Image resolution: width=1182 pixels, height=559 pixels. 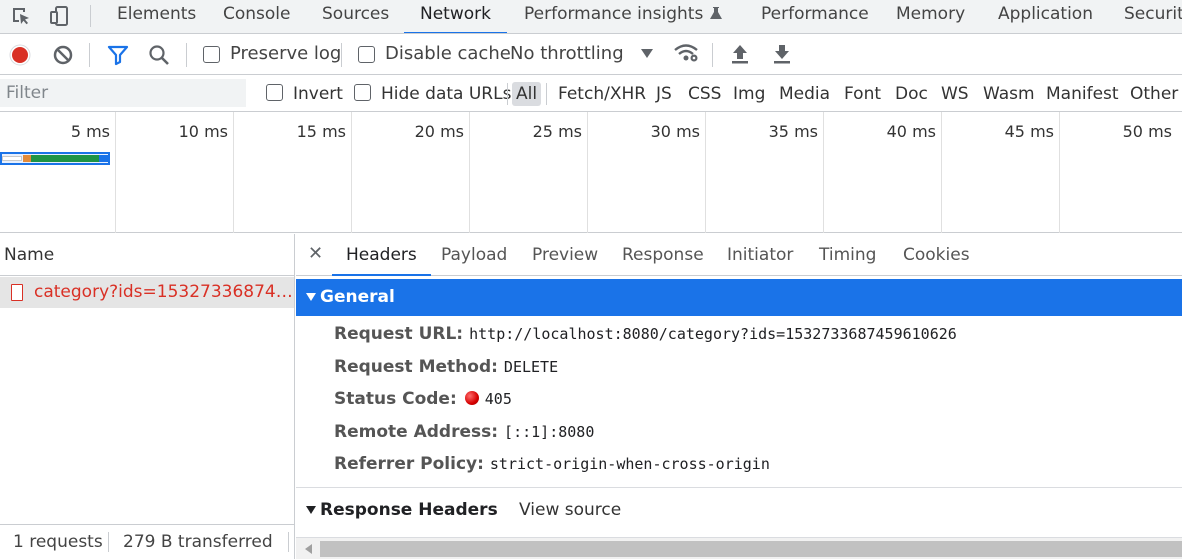 What do you see at coordinates (739, 510) in the screenshot?
I see `response-headers-section-header: Response Headers View source` at bounding box center [739, 510].